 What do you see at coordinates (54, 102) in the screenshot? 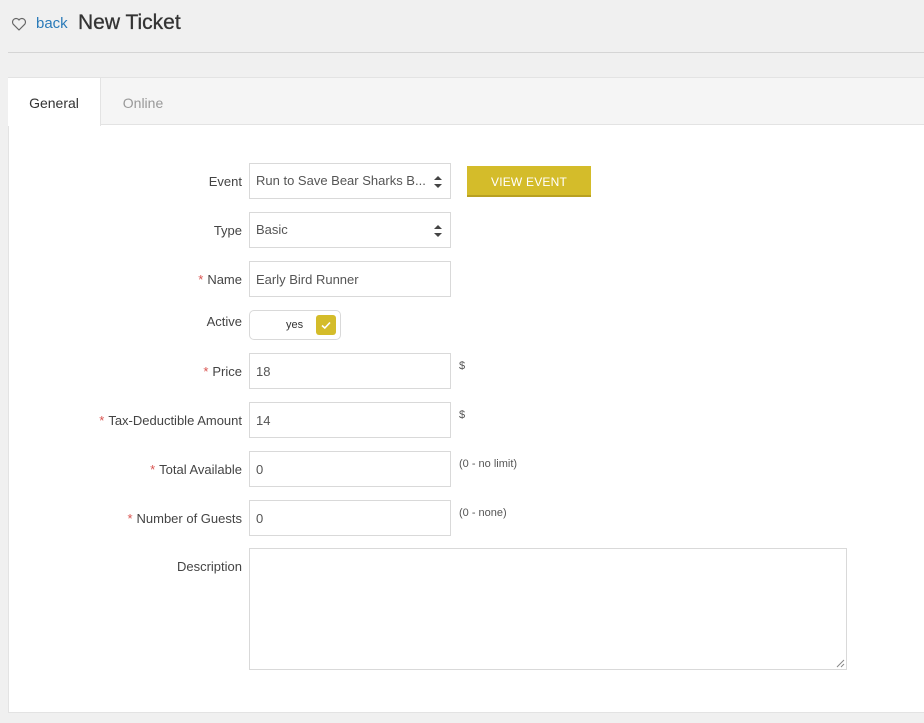
I see `tab-general: General` at bounding box center [54, 102].